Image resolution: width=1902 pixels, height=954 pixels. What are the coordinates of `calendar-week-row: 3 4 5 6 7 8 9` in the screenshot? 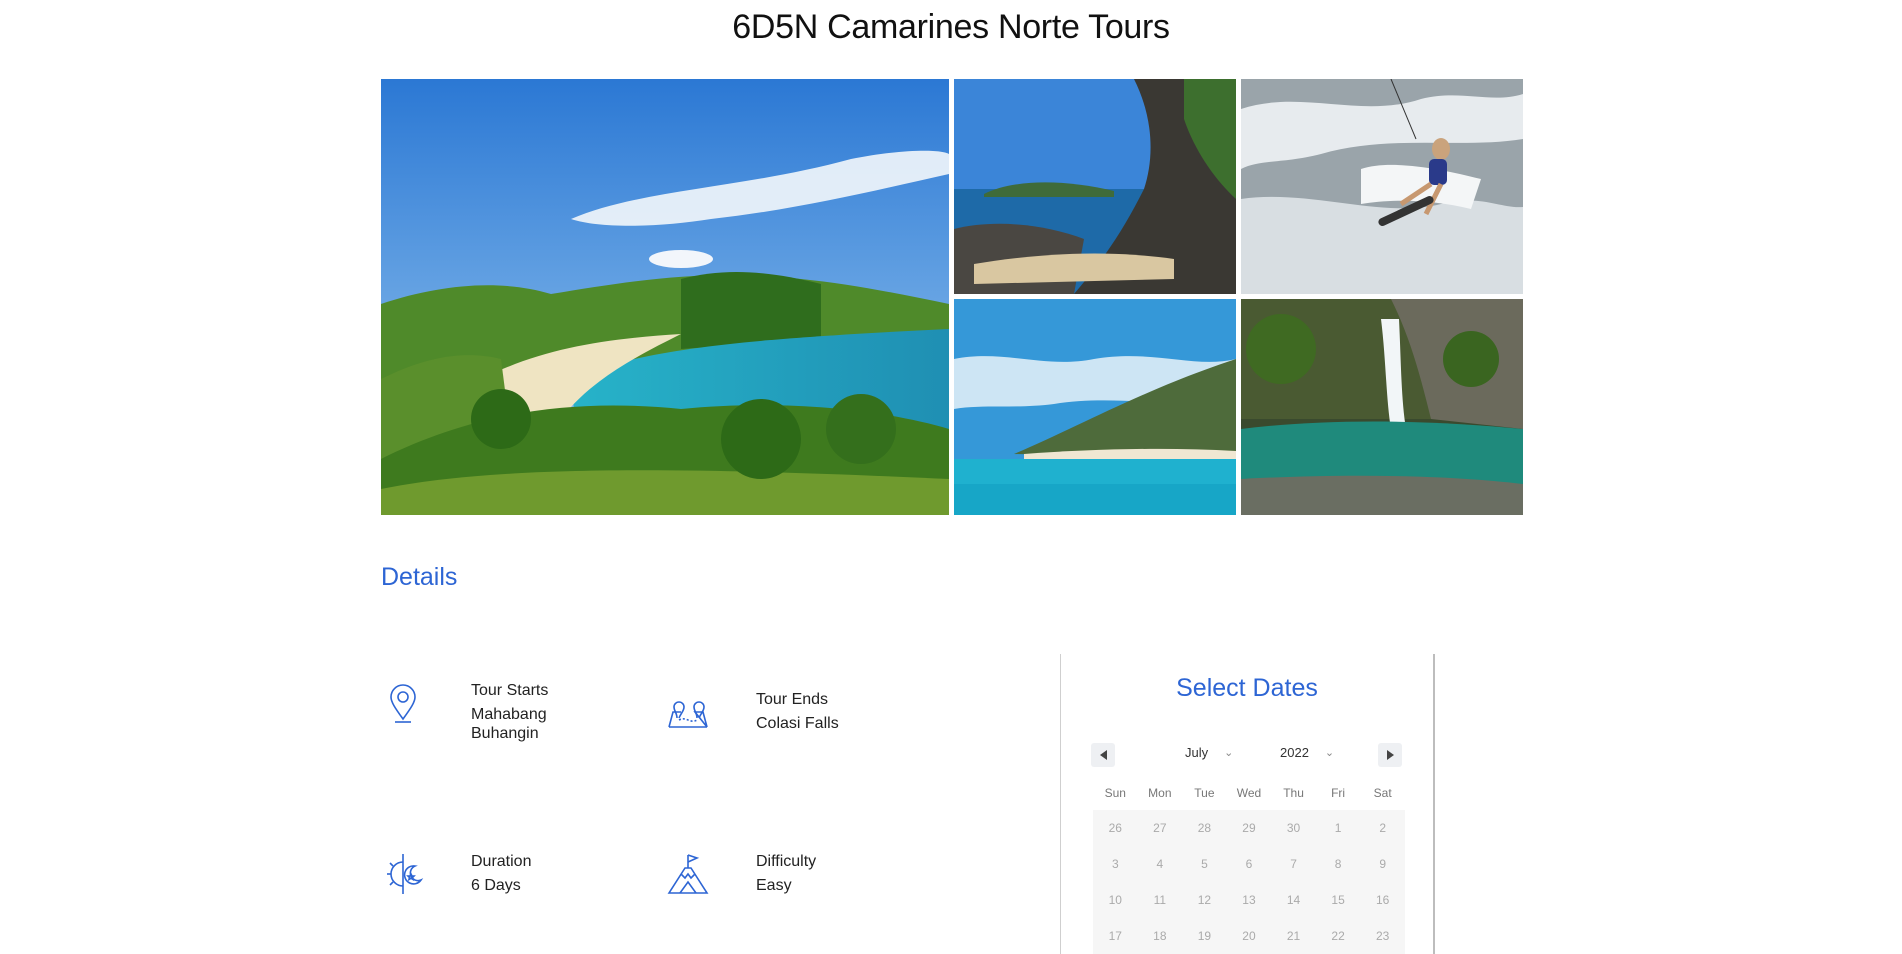 It's located at (1249, 864).